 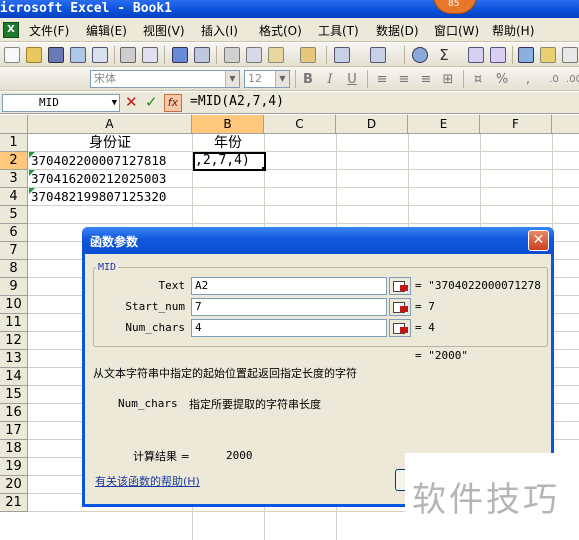 What do you see at coordinates (289, 307) in the screenshot?
I see `arg-input-start-num: 7` at bounding box center [289, 307].